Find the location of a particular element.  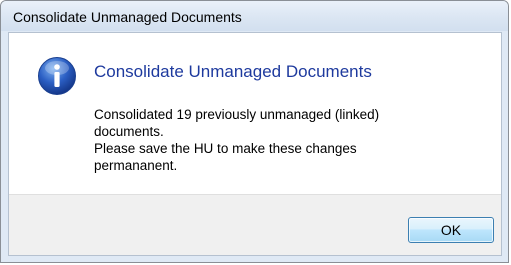

info-icon is located at coordinates (57, 76).